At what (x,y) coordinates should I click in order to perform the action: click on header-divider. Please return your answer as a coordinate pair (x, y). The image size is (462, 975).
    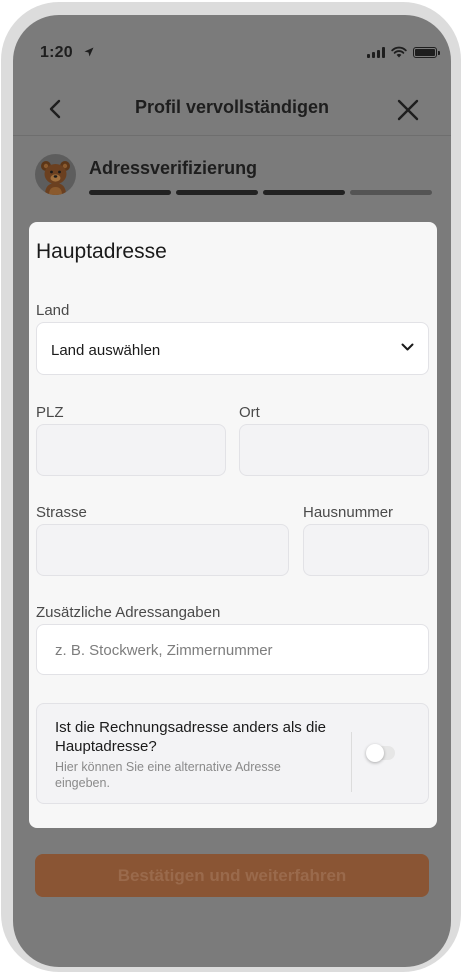
    Looking at the image, I should click on (232, 135).